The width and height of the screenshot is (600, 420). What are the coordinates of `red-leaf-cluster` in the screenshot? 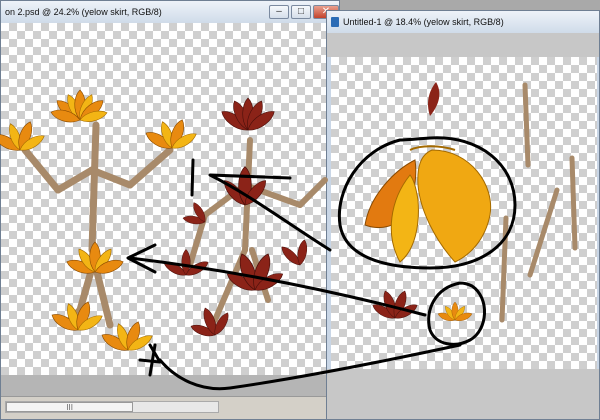 It's located at (395, 305).